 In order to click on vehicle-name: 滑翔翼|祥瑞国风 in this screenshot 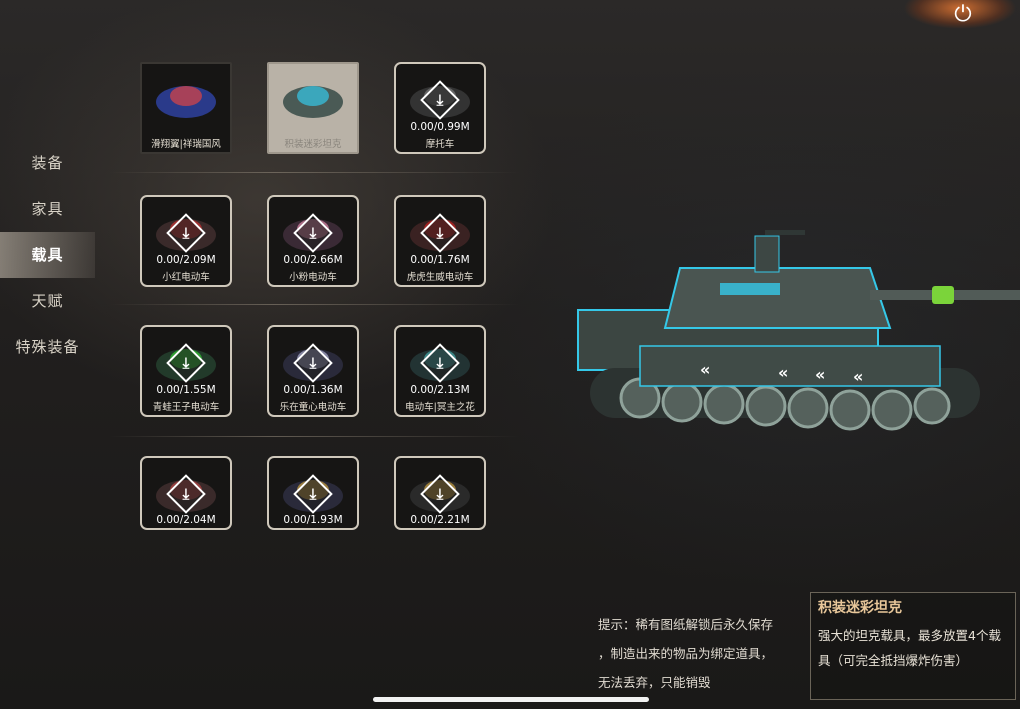, I will do `click(186, 144)`.